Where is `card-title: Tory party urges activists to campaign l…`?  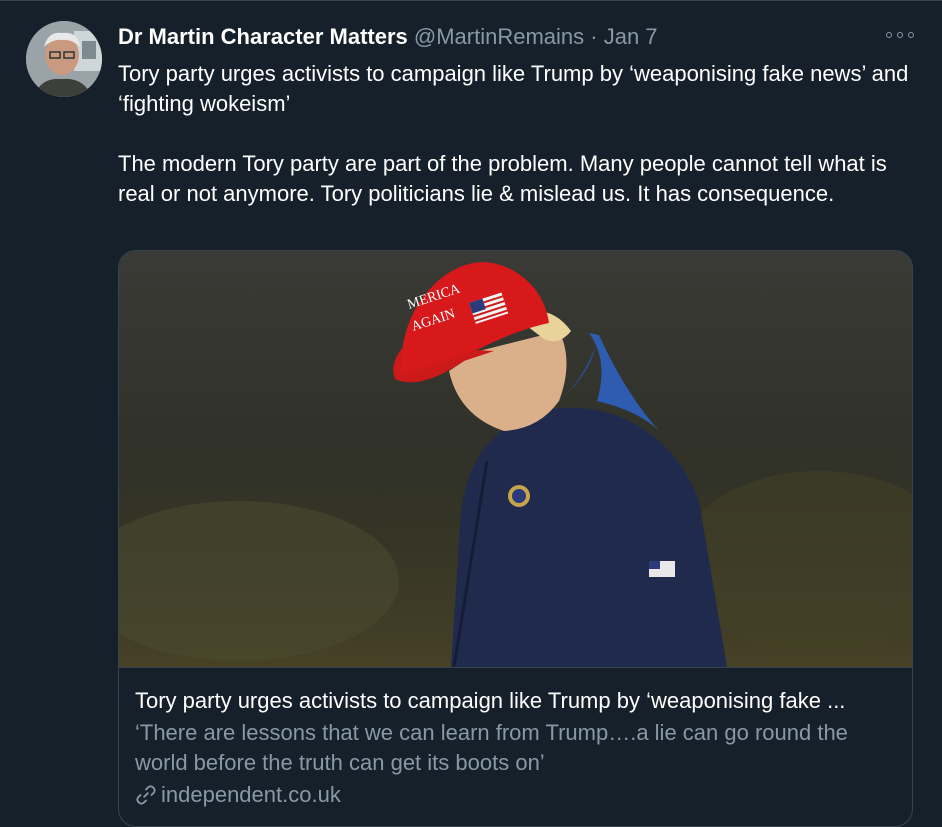
card-title: Tory party urges activists to campaign l… is located at coordinates (516, 701).